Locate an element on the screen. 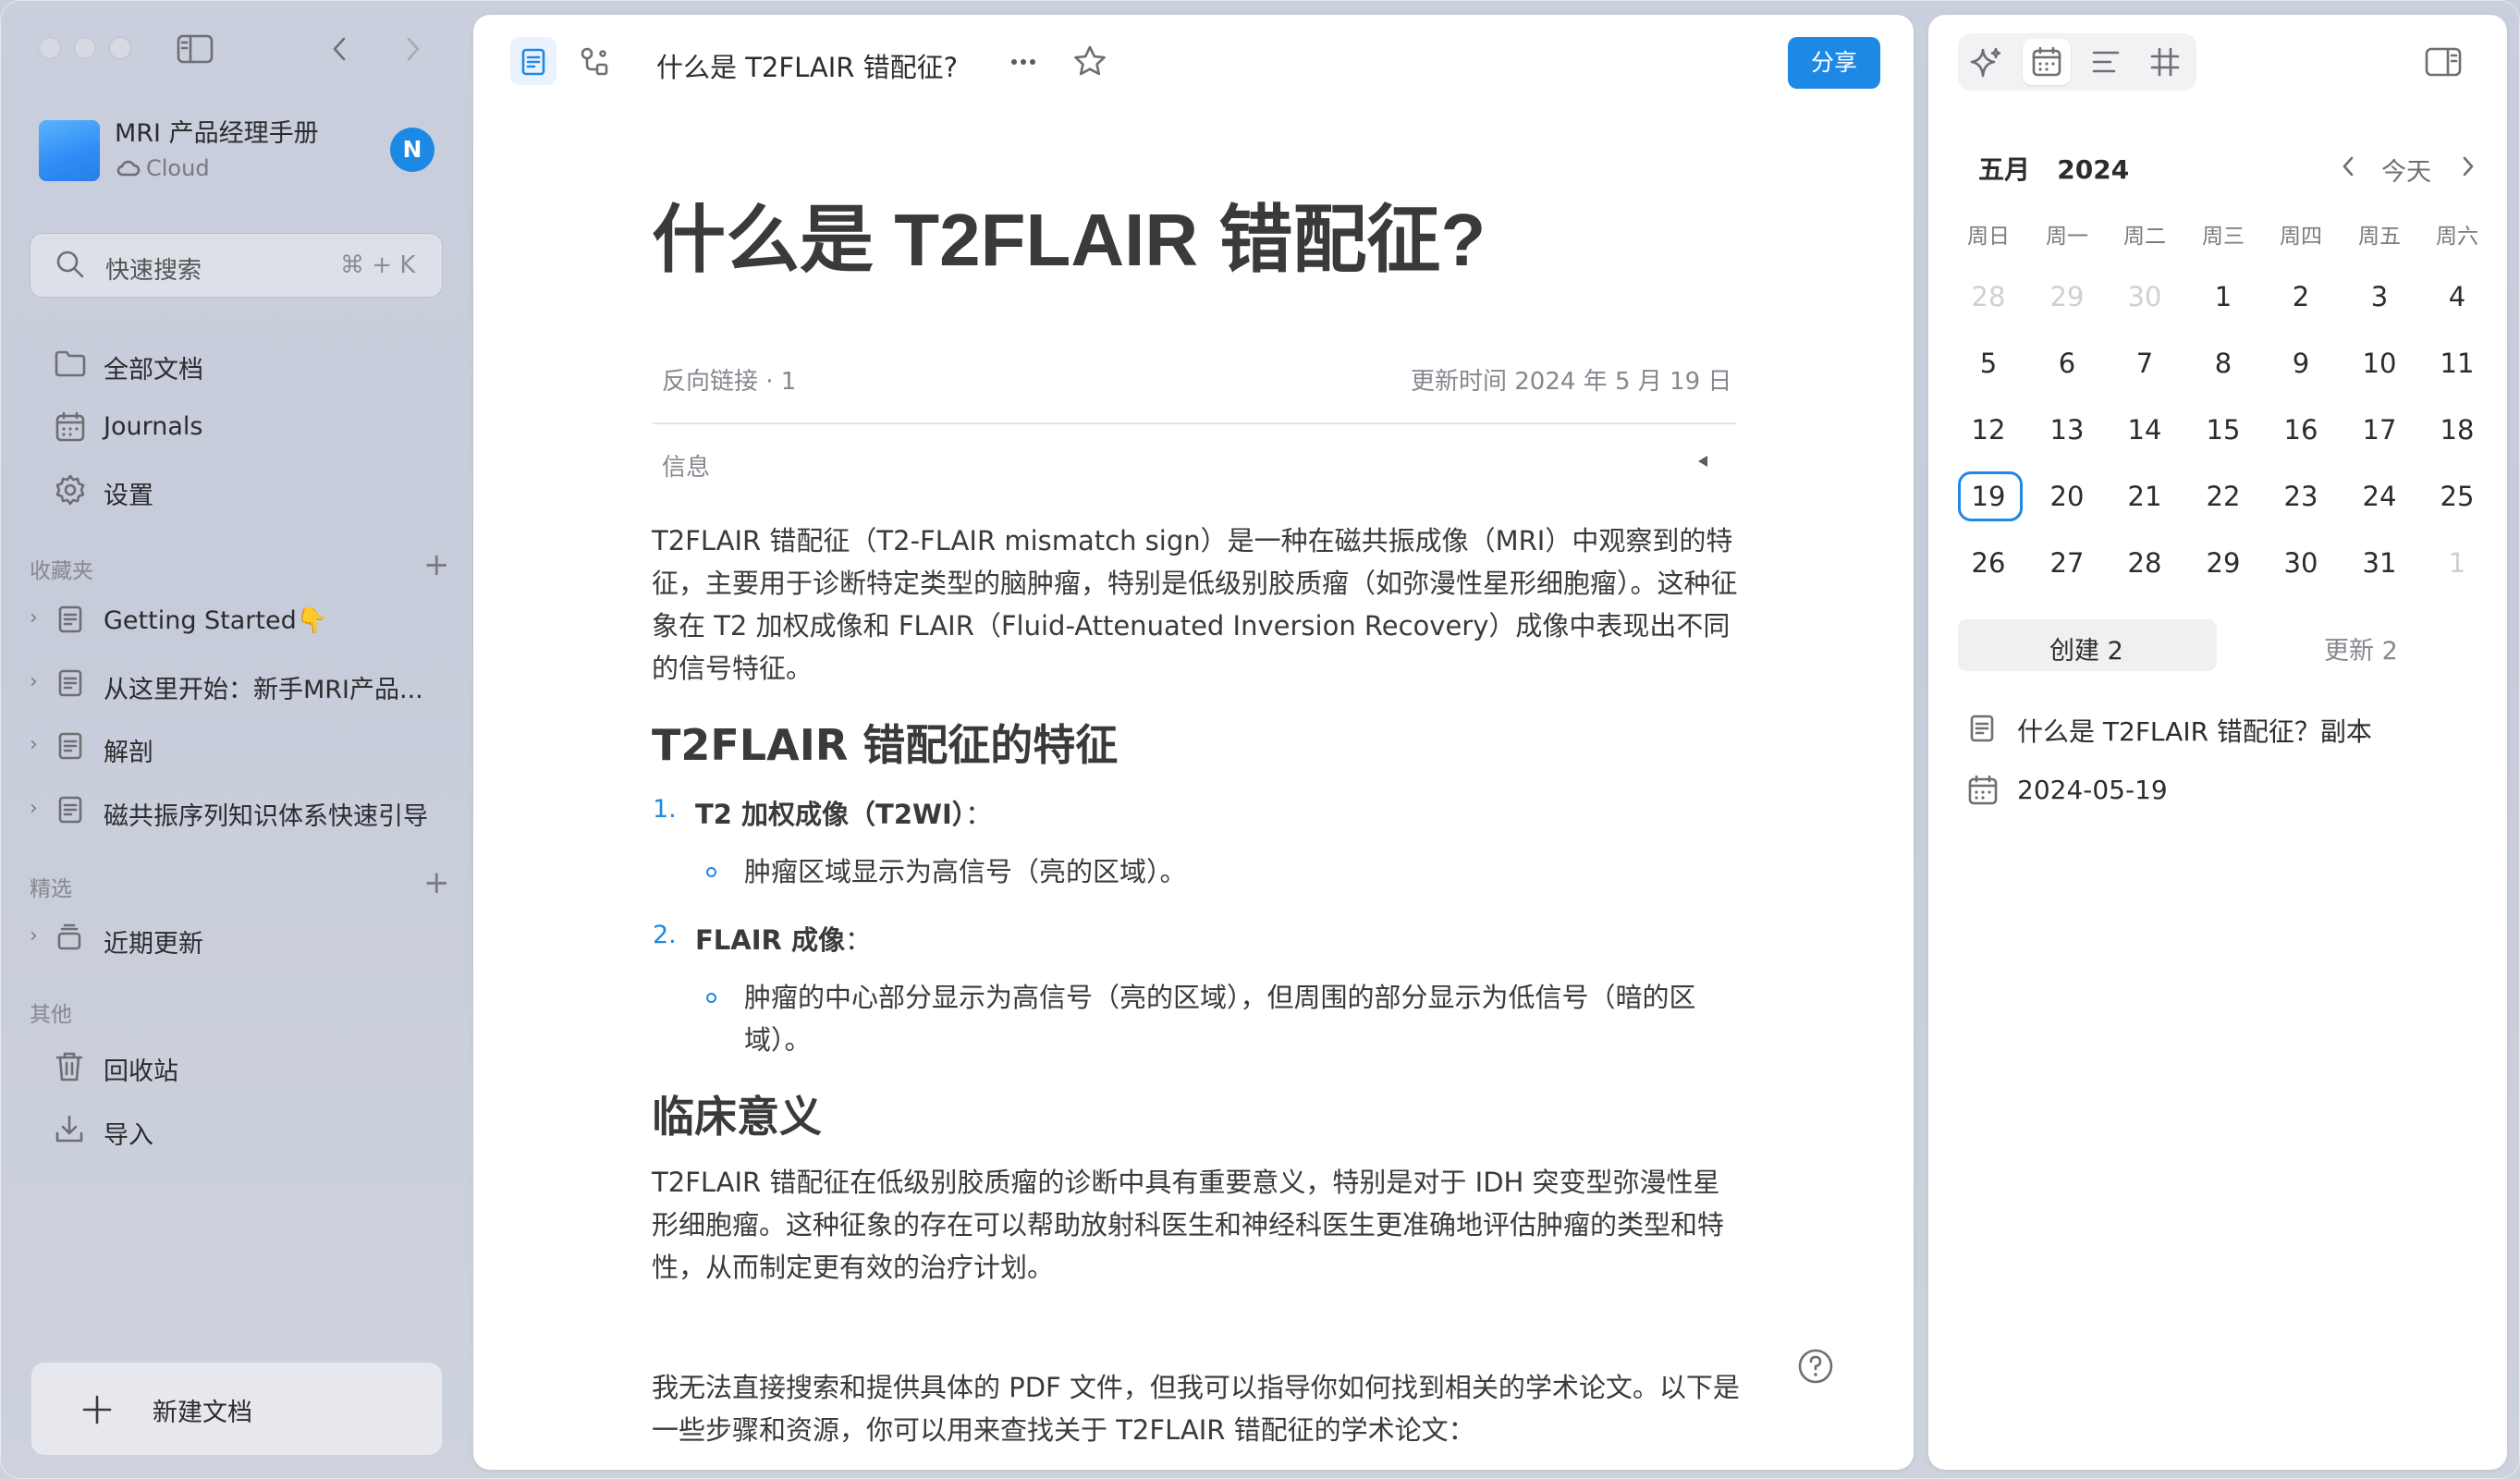 This screenshot has height=1479, width=2520. sparkle-icon is located at coordinates (1986, 62).